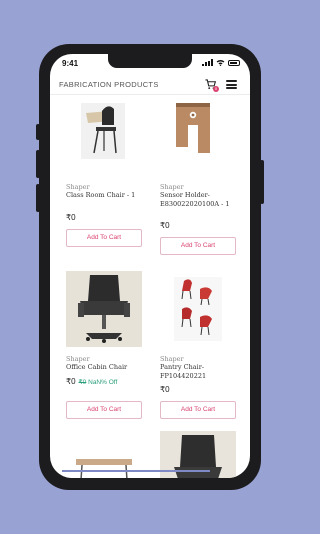 This screenshot has width=320, height=534. What do you see at coordinates (200, 200) in the screenshot?
I see `product-name: Sensor Holder-E830022020100A - 1` at bounding box center [200, 200].